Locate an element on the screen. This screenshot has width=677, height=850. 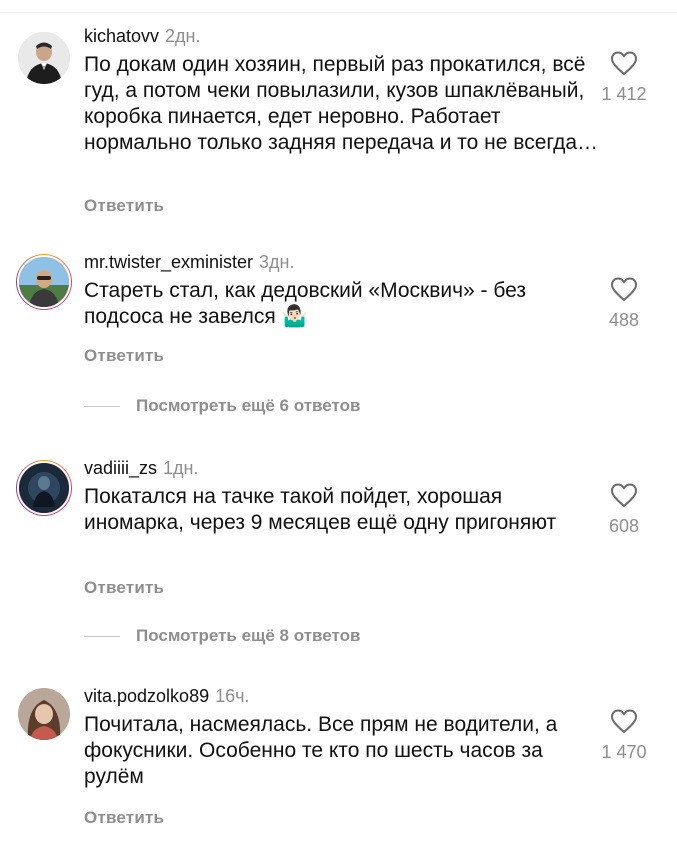
timestamp: 1дн. is located at coordinates (181, 468).